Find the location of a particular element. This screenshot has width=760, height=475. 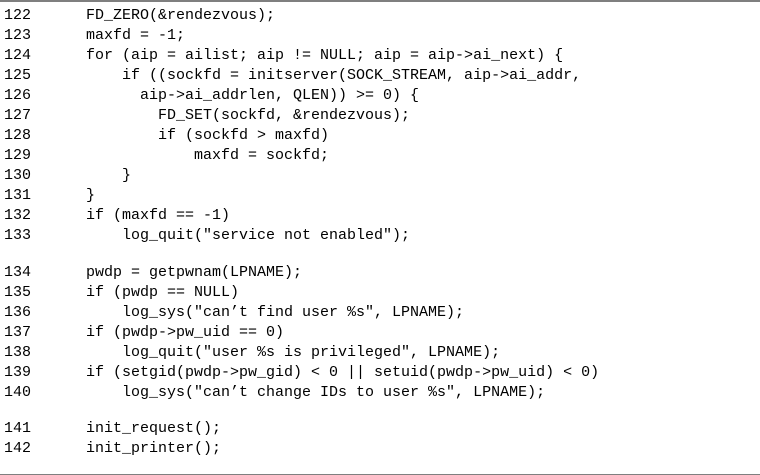

code-text: if (pwdp->pw_uid == 0) is located at coordinates (185, 332).